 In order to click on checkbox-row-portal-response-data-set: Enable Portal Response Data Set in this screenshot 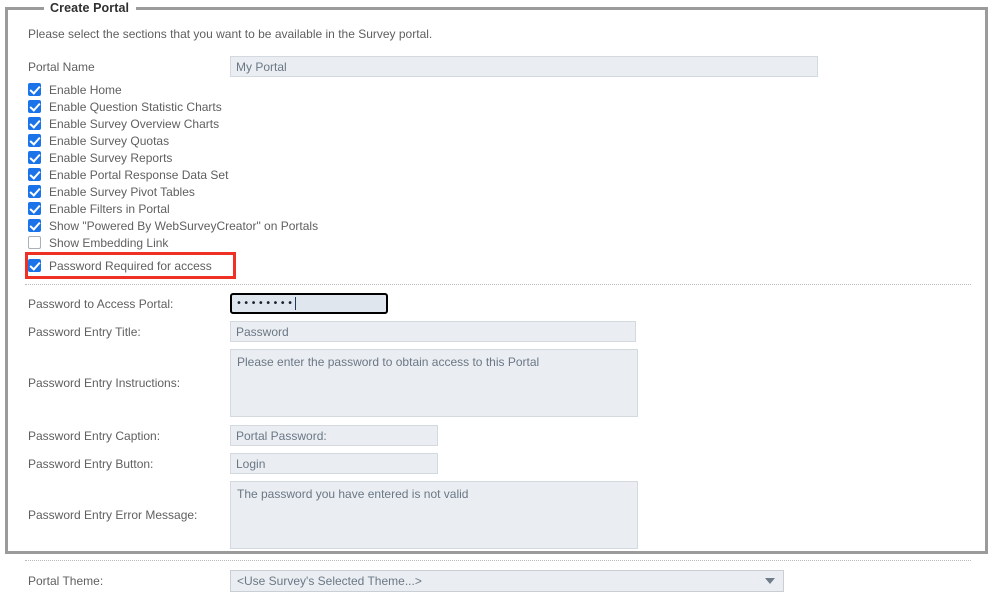, I will do `click(499, 174)`.